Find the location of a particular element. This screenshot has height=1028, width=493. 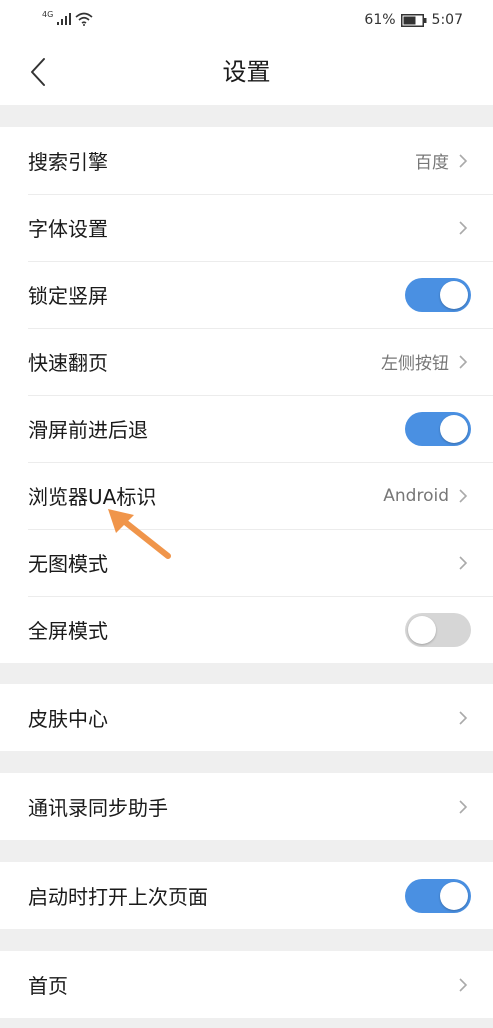

settings-group-startup: 启动时打开上次页面 is located at coordinates (246, 895).